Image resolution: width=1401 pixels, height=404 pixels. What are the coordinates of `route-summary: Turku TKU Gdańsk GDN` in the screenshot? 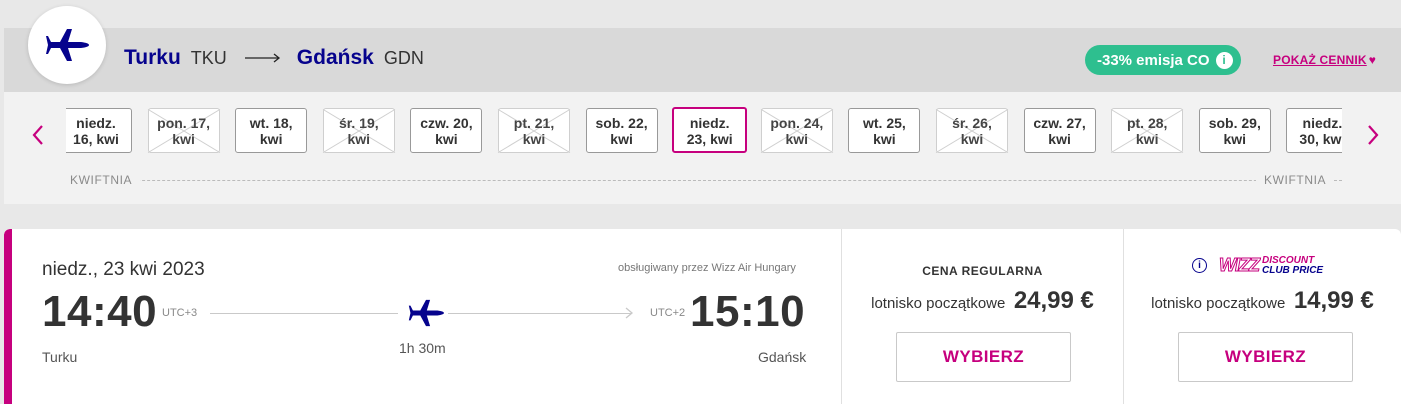 It's located at (274, 58).